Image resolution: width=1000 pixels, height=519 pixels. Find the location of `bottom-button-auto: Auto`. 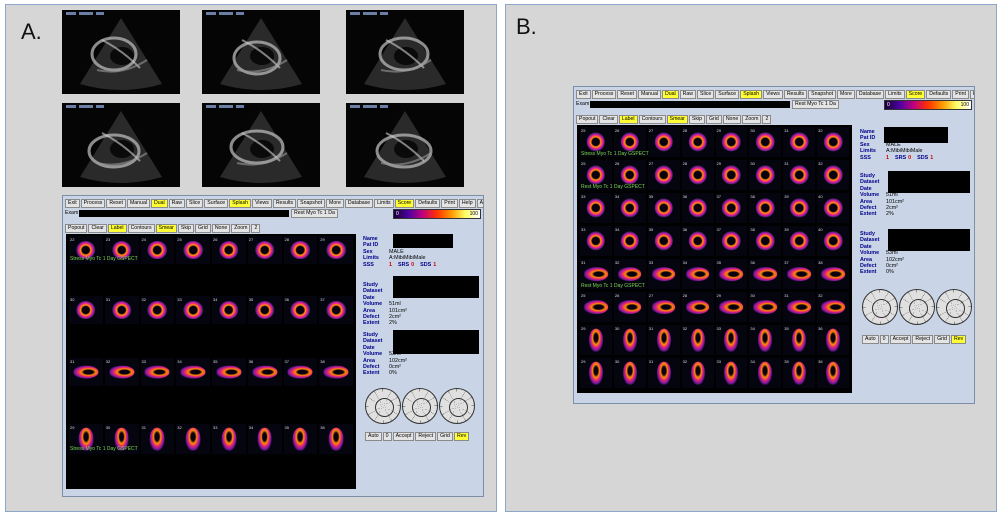

bottom-button-auto: Auto is located at coordinates (373, 436).